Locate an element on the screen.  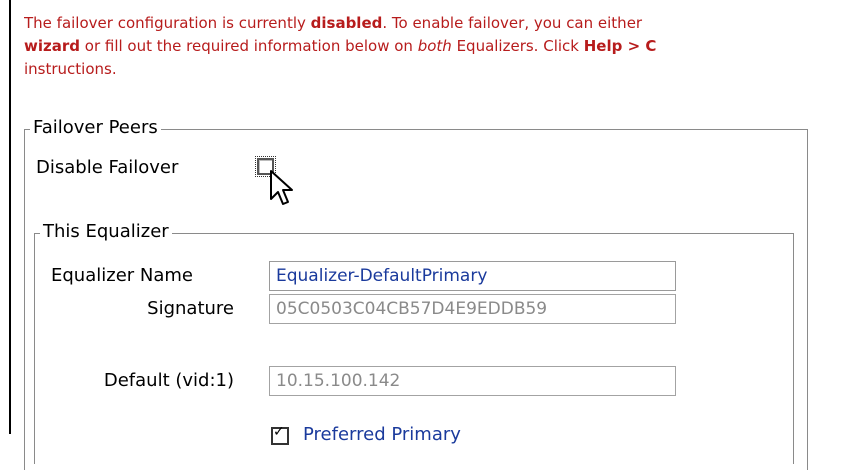
default-vid-label: Default (vid:1) is located at coordinates (168, 380).